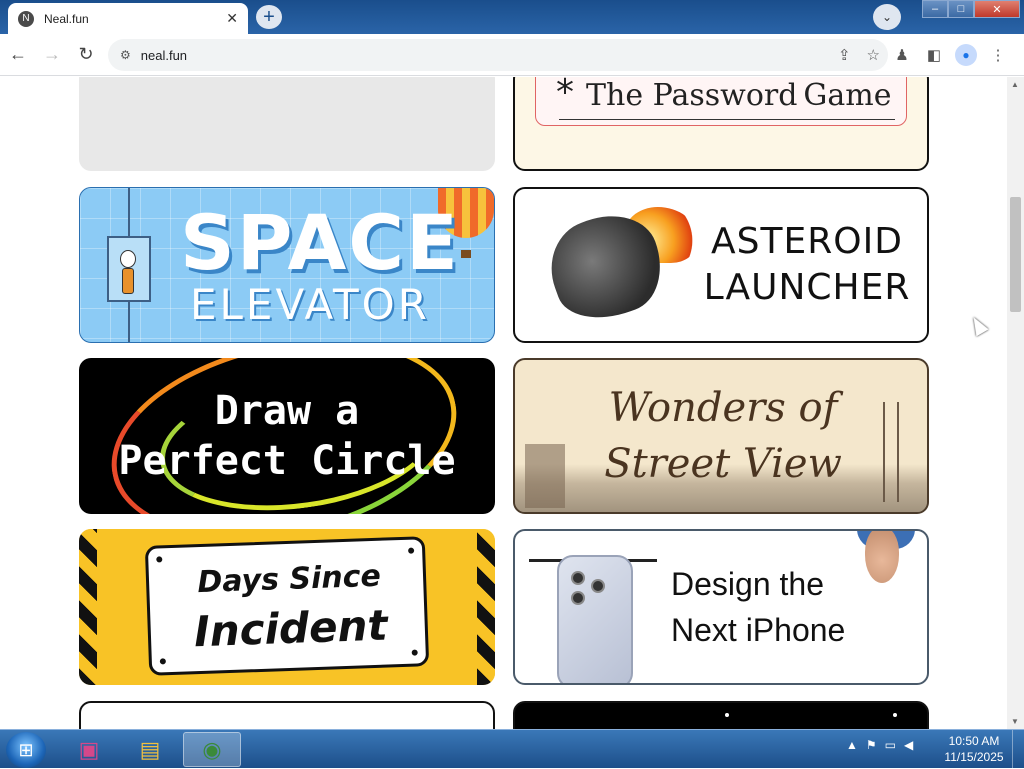 The width and height of the screenshot is (1024, 769). I want to click on scroll-up-icon: ▲, so click(1015, 84).